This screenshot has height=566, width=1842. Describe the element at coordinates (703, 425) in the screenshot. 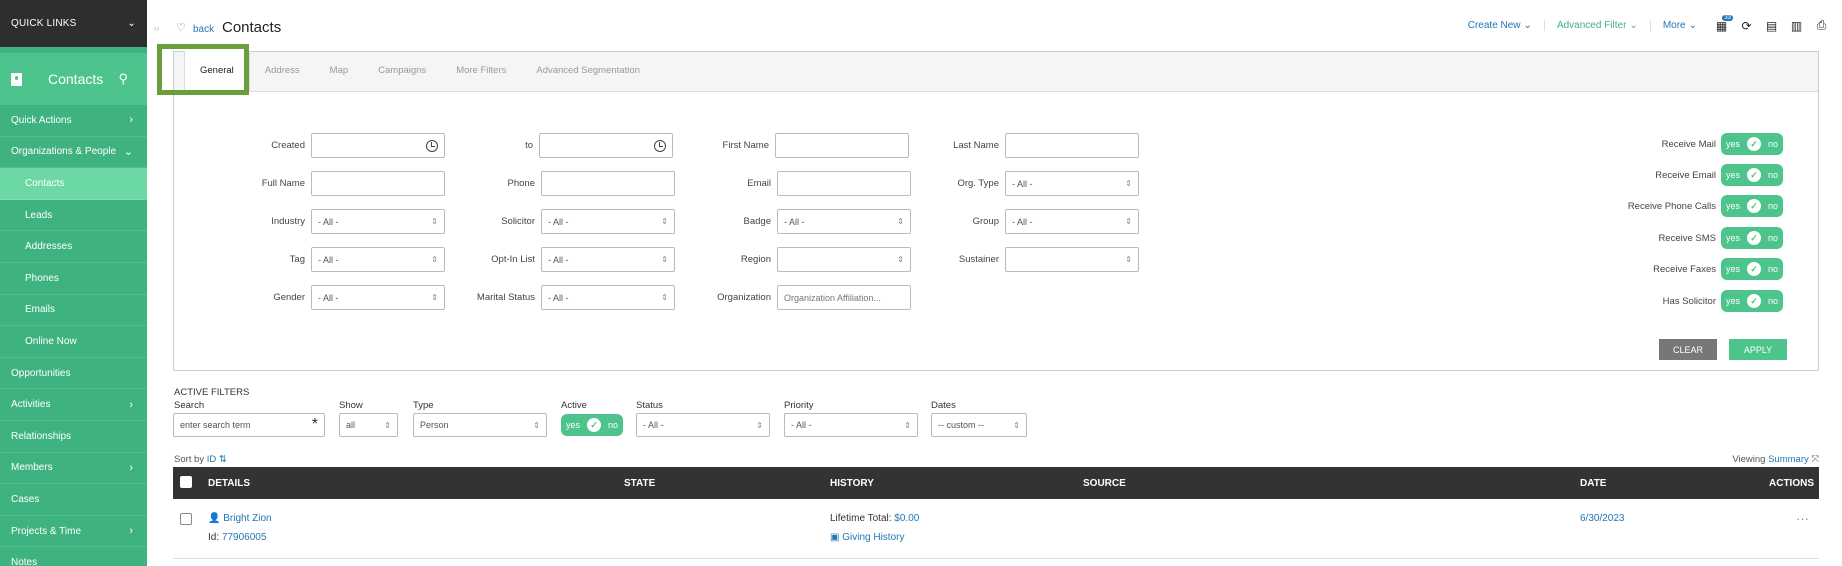

I see `status-select: - All - ⇕` at that location.